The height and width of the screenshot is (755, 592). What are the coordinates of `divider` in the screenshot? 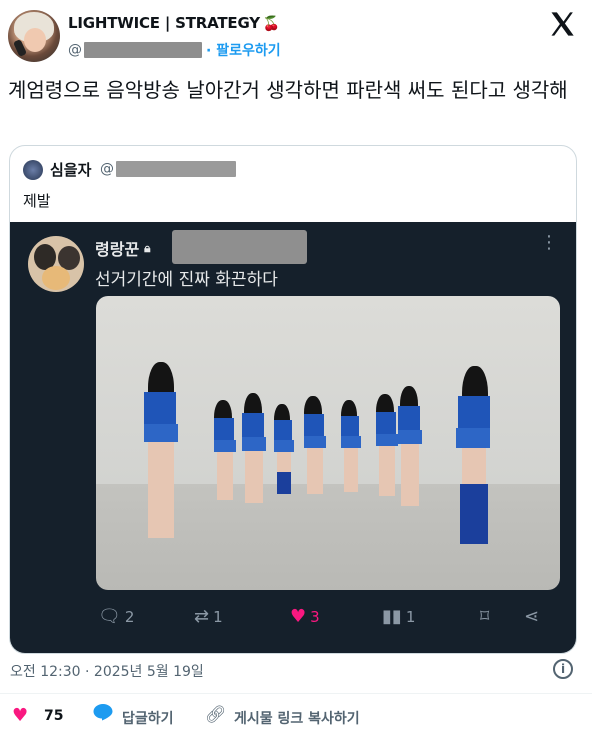 It's located at (296, 693).